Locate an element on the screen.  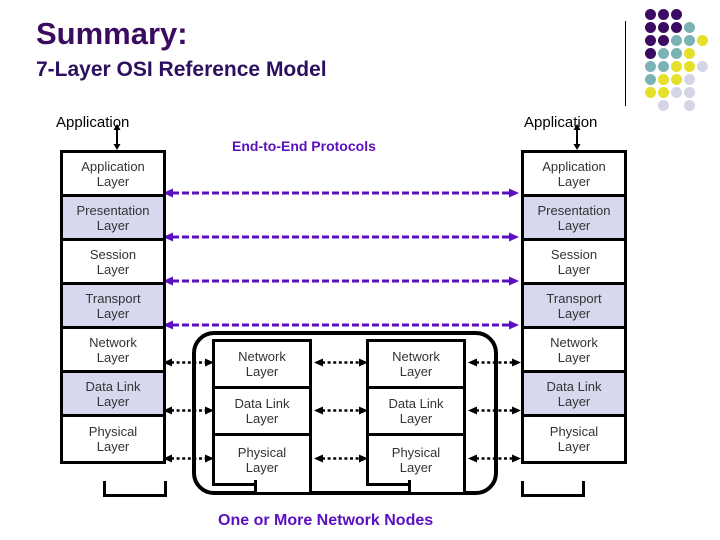
hop-datalink-right is located at coordinates (494, 410).